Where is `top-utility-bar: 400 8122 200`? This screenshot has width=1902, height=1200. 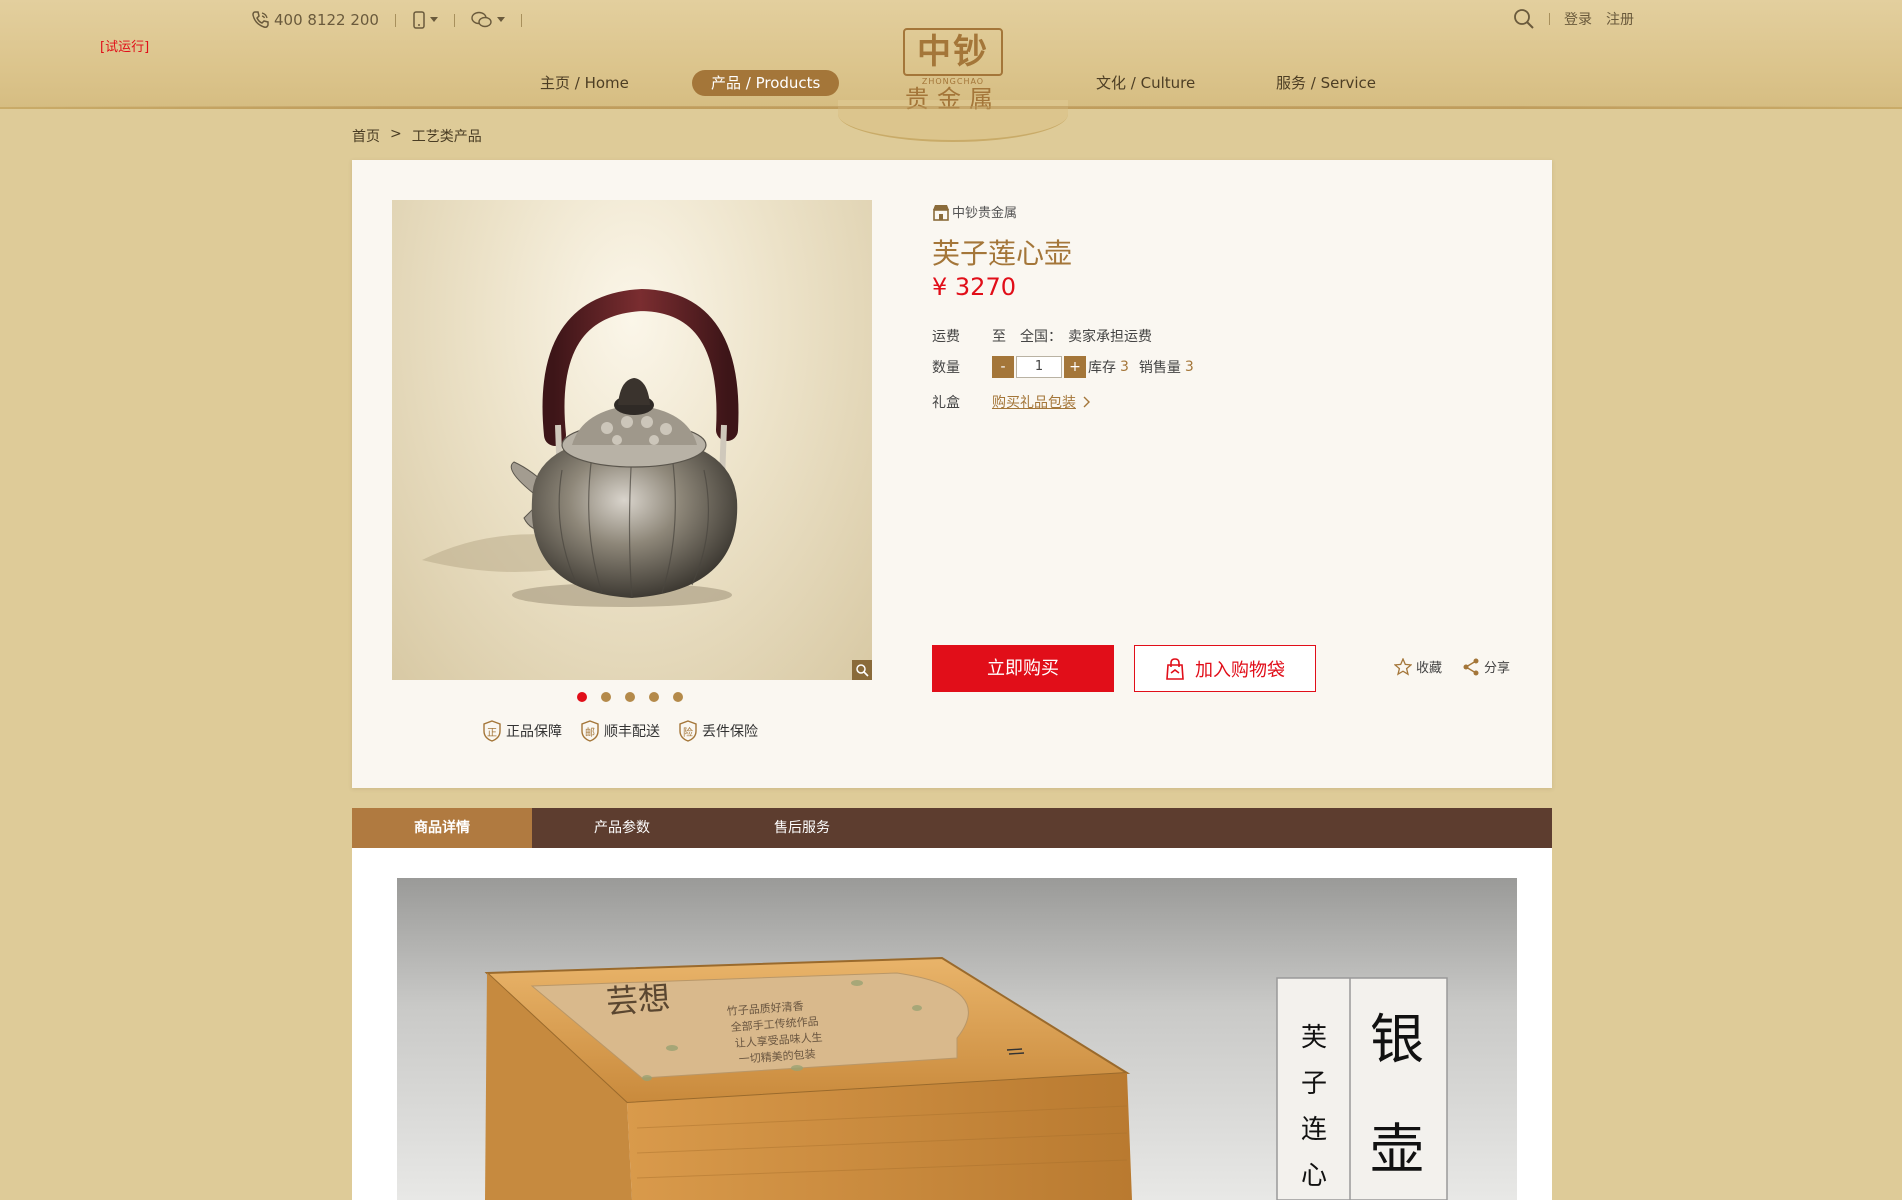
top-utility-bar: 400 8122 200 is located at coordinates (386, 20).